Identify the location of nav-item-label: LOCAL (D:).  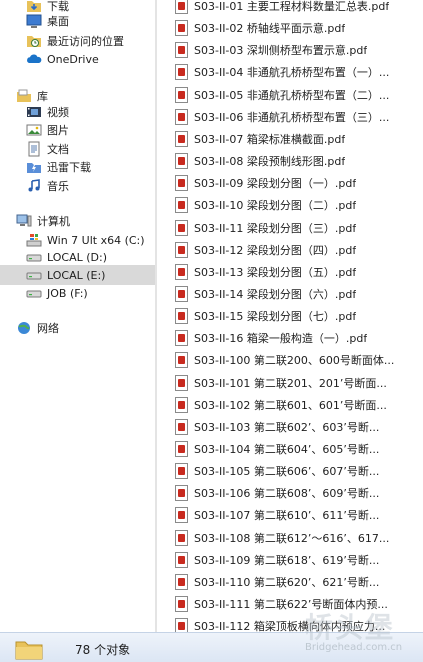
(77, 257).